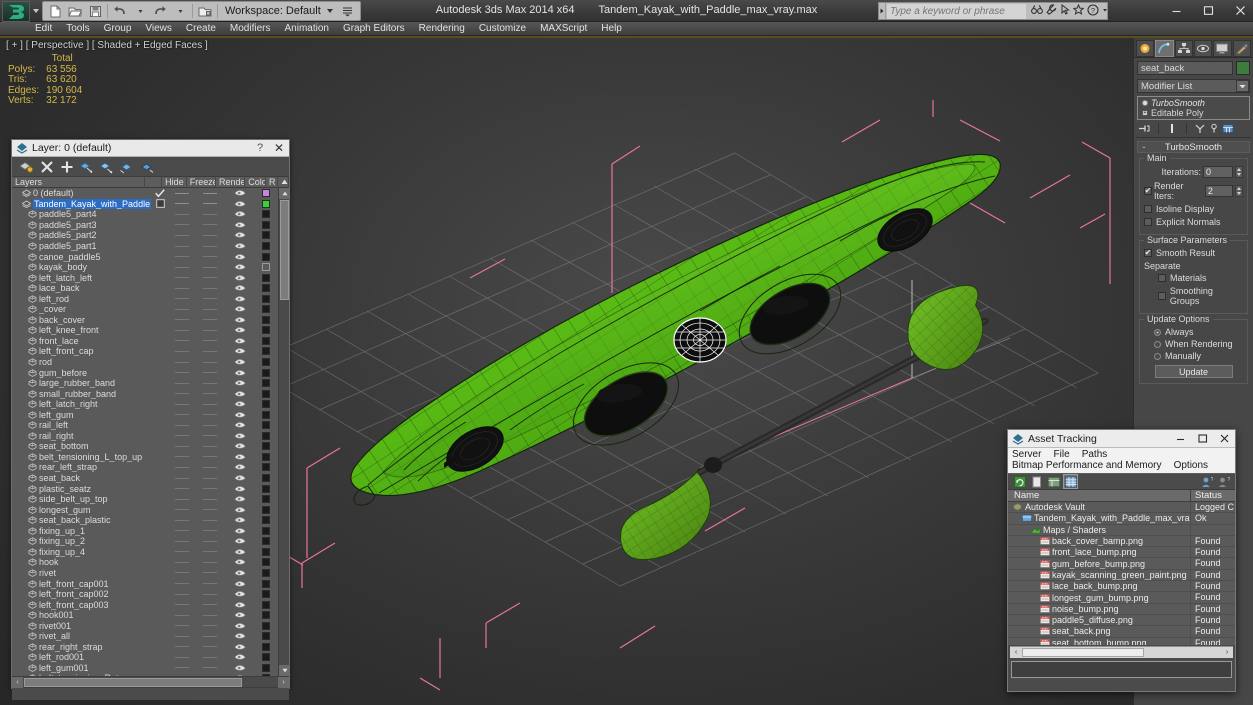 This screenshot has width=1253, height=705. I want to click on layer-row: left_front_cap002, so click(150, 594).